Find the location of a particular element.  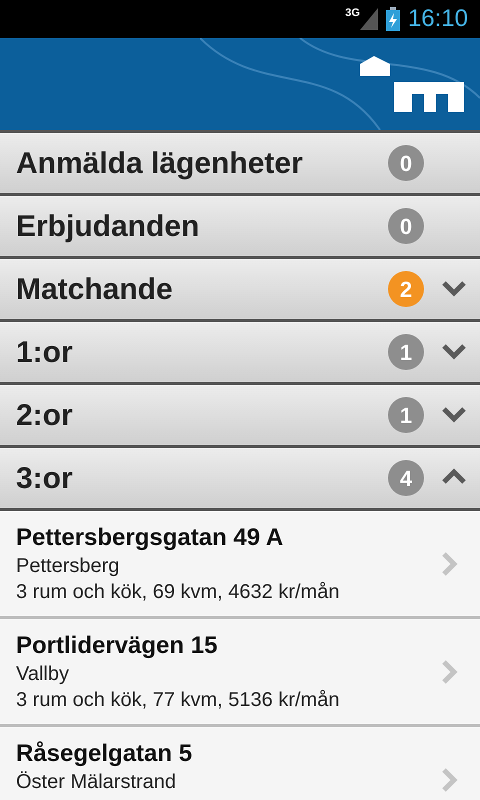

category-title: 1:or is located at coordinates (45, 352).